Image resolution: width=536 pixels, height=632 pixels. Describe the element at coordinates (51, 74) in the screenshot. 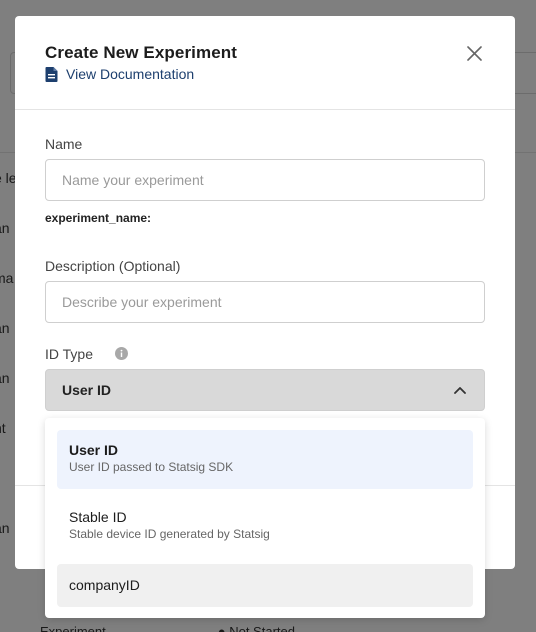

I see `document-icon` at that location.